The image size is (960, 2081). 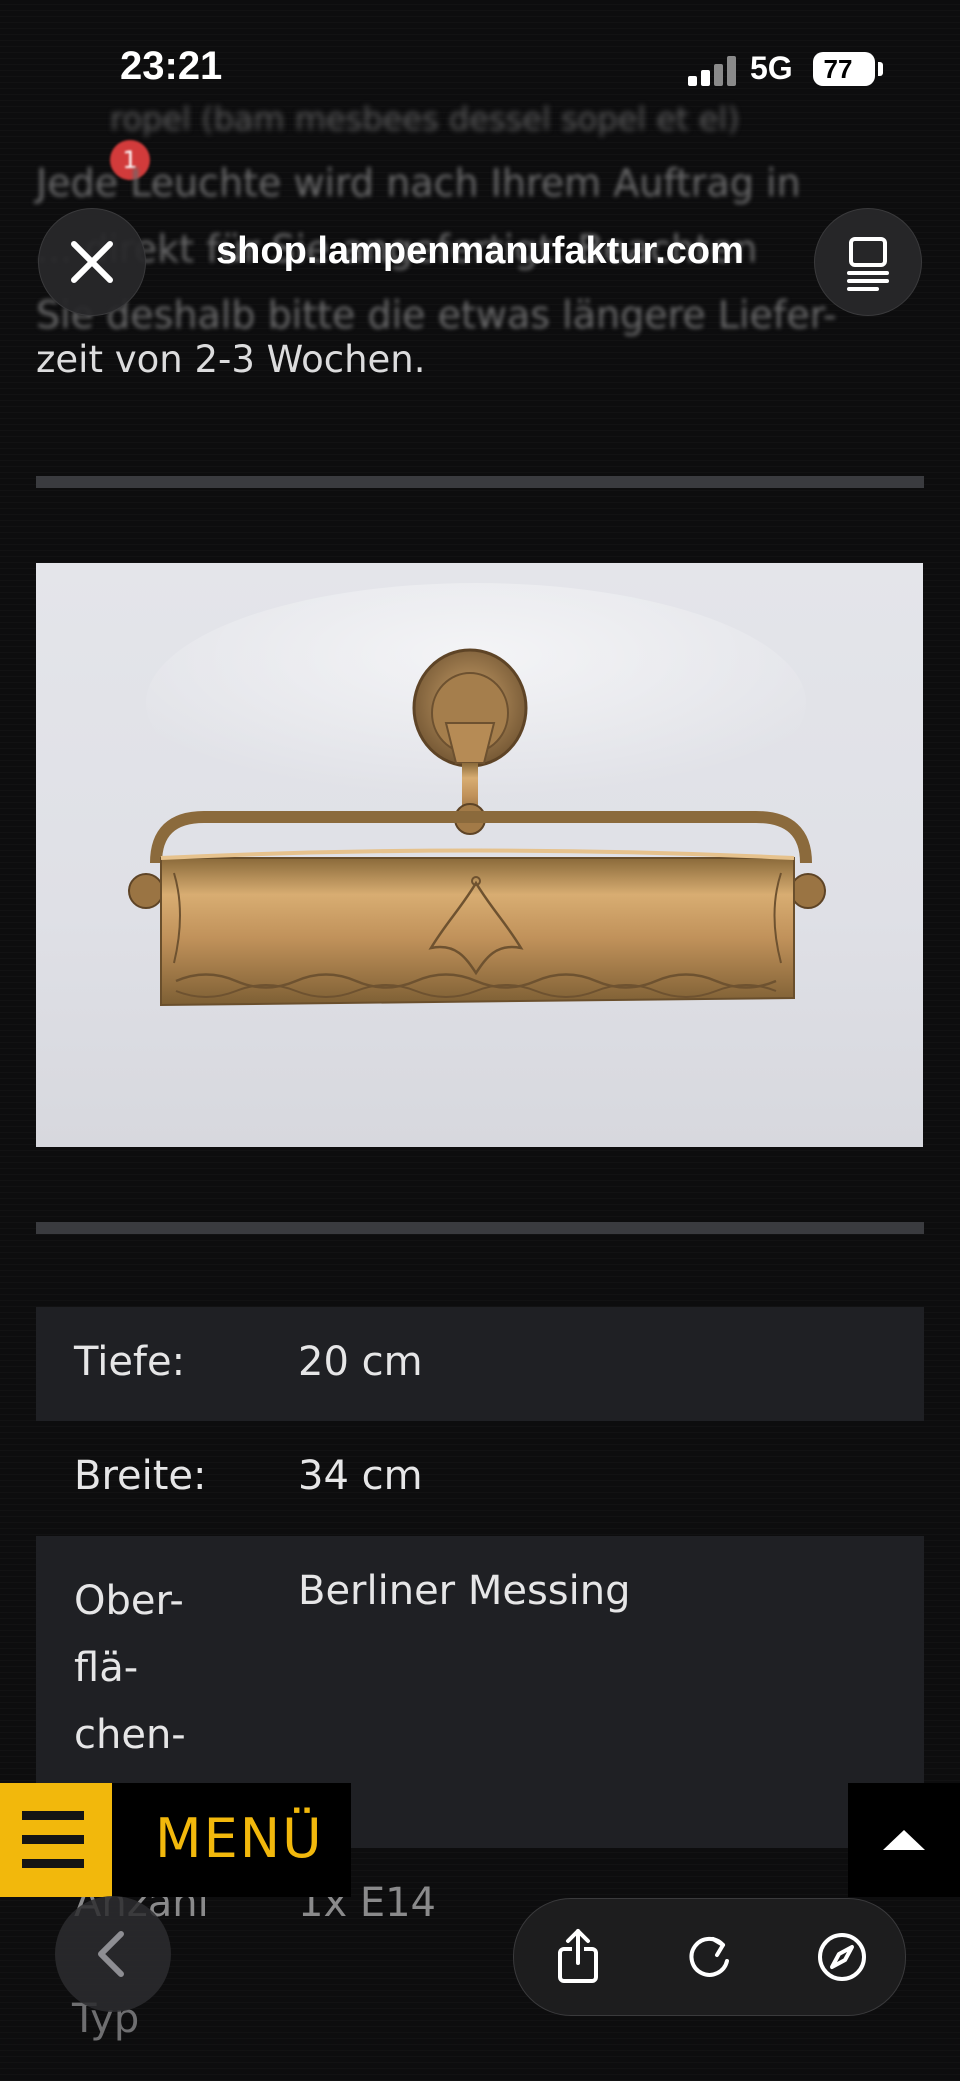 What do you see at coordinates (130, 1362) in the screenshot?
I see `spec-label: Tiefe:` at bounding box center [130, 1362].